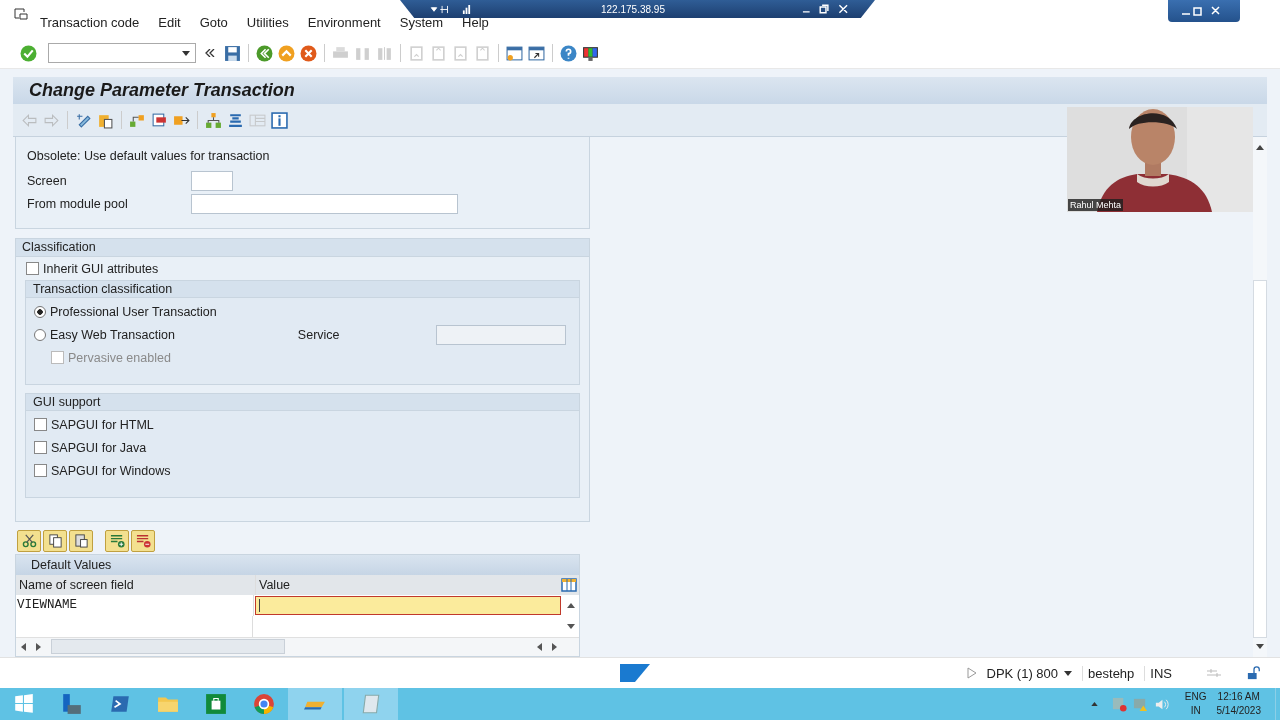  Describe the element at coordinates (169, 22) in the screenshot. I see `menu-item: Edit` at that location.